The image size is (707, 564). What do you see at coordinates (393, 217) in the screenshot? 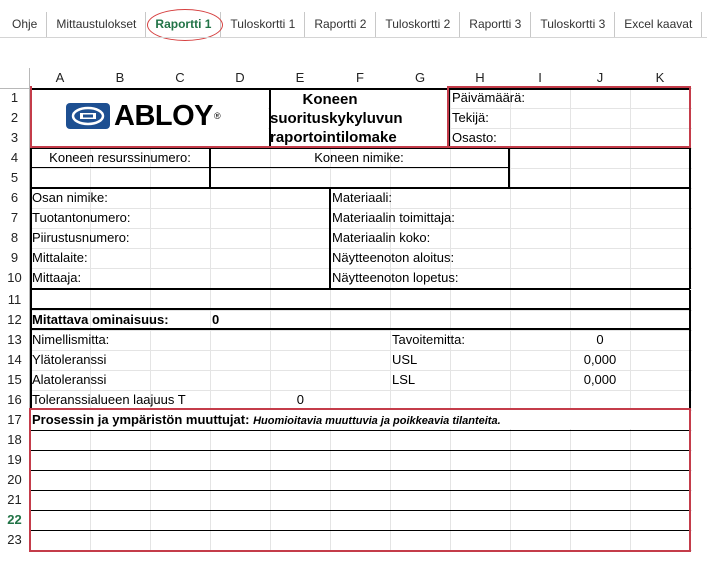
I see `material-supplier-label: Materiaalin toimittaja:` at bounding box center [393, 217].